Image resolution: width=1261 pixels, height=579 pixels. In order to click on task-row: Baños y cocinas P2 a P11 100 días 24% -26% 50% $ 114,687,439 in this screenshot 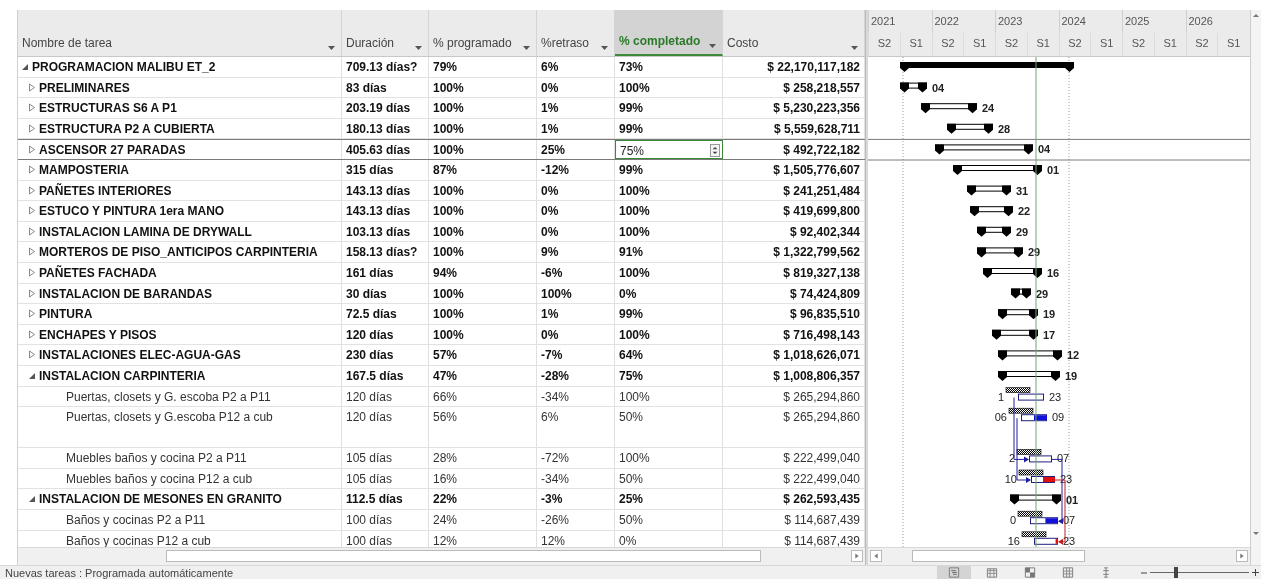, I will do `click(441, 520)`.